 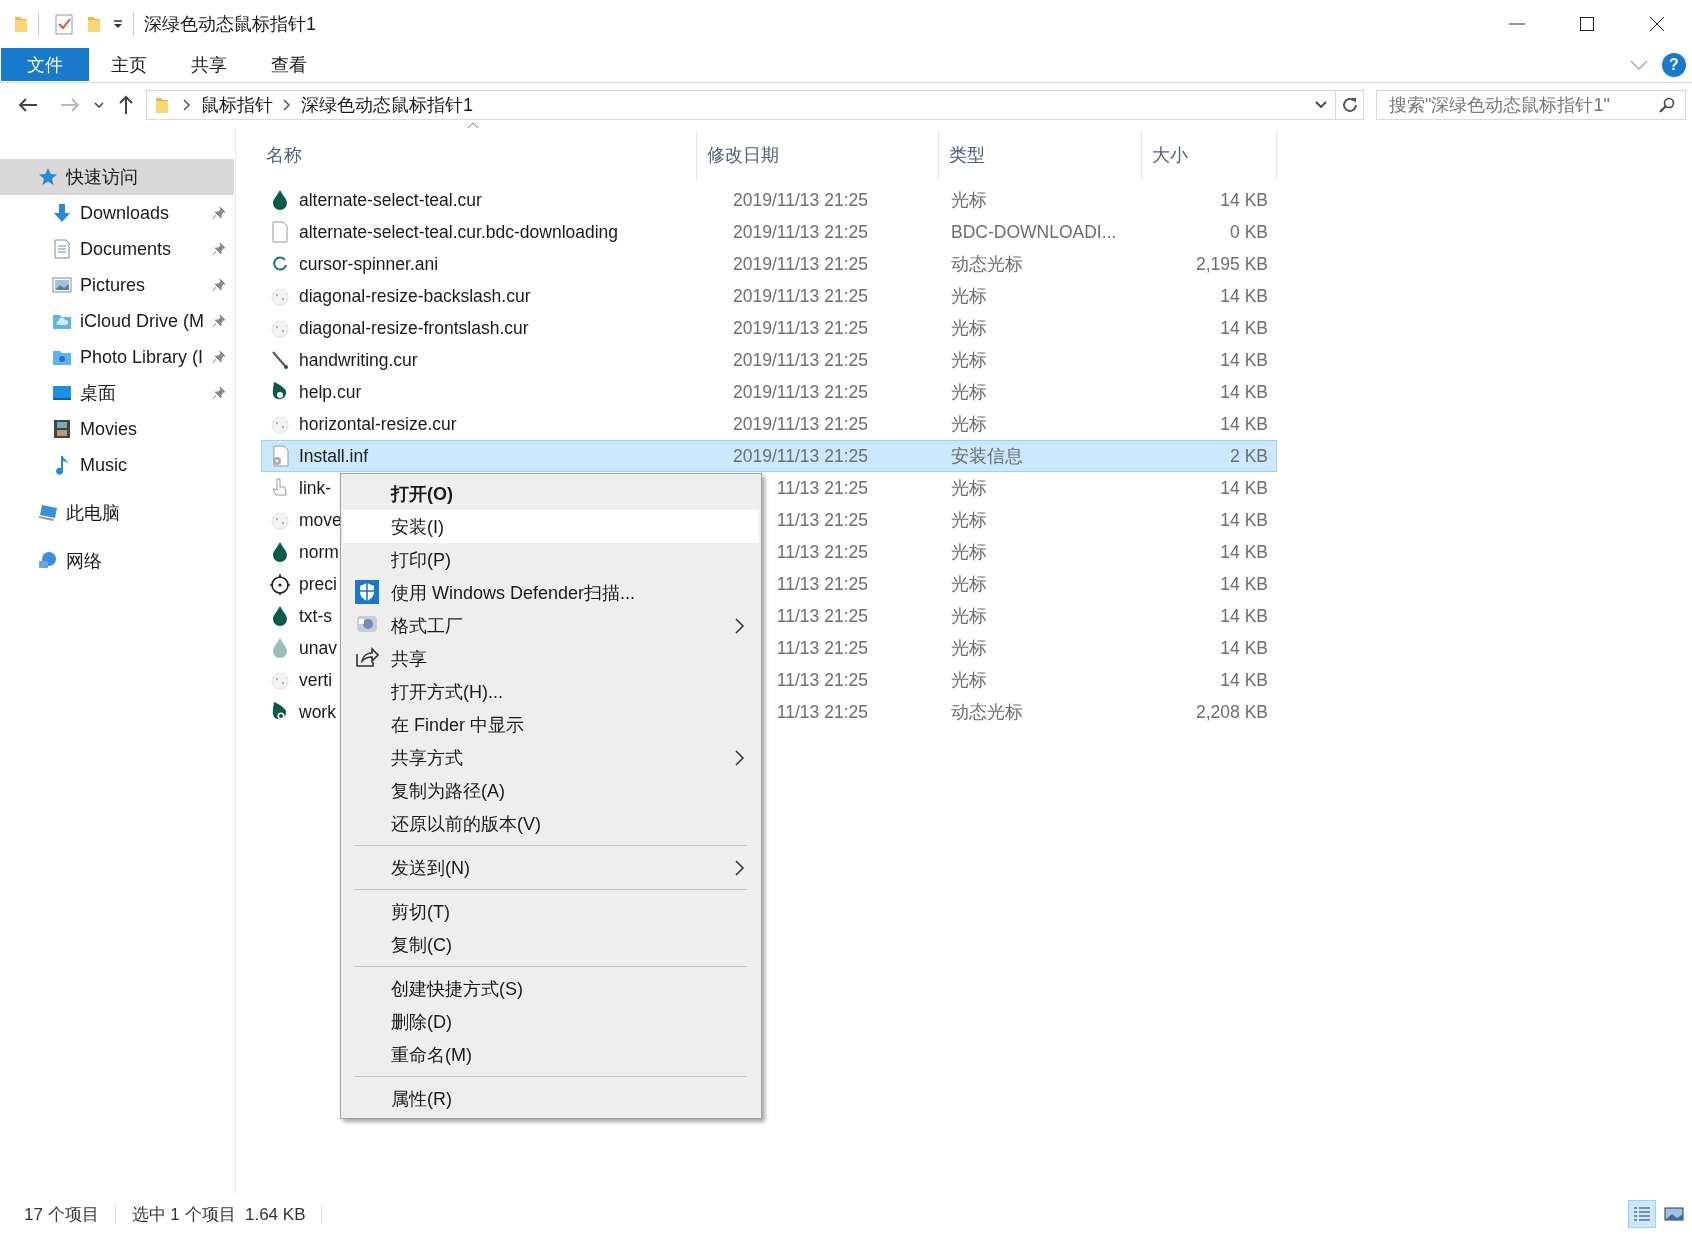 What do you see at coordinates (320, 520) in the screenshot?
I see `file-name: move` at bounding box center [320, 520].